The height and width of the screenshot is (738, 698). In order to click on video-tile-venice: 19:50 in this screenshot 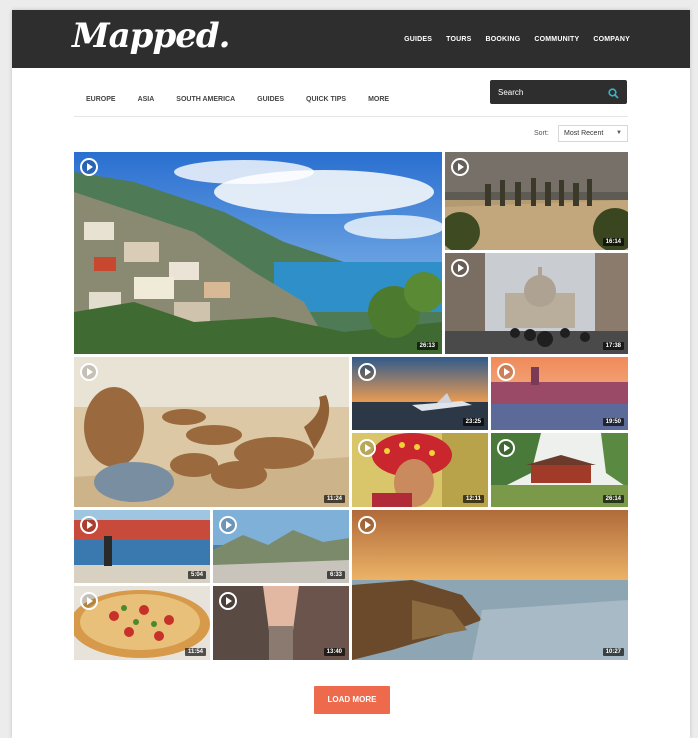, I will do `click(559, 393)`.